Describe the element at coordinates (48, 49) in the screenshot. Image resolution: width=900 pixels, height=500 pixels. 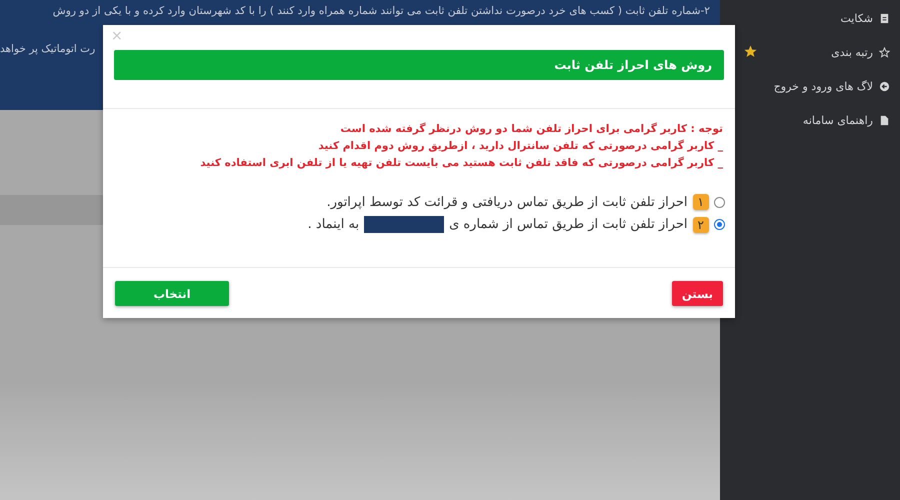
I see `notice-text: رت اتوماتیک پر خواهد` at that location.